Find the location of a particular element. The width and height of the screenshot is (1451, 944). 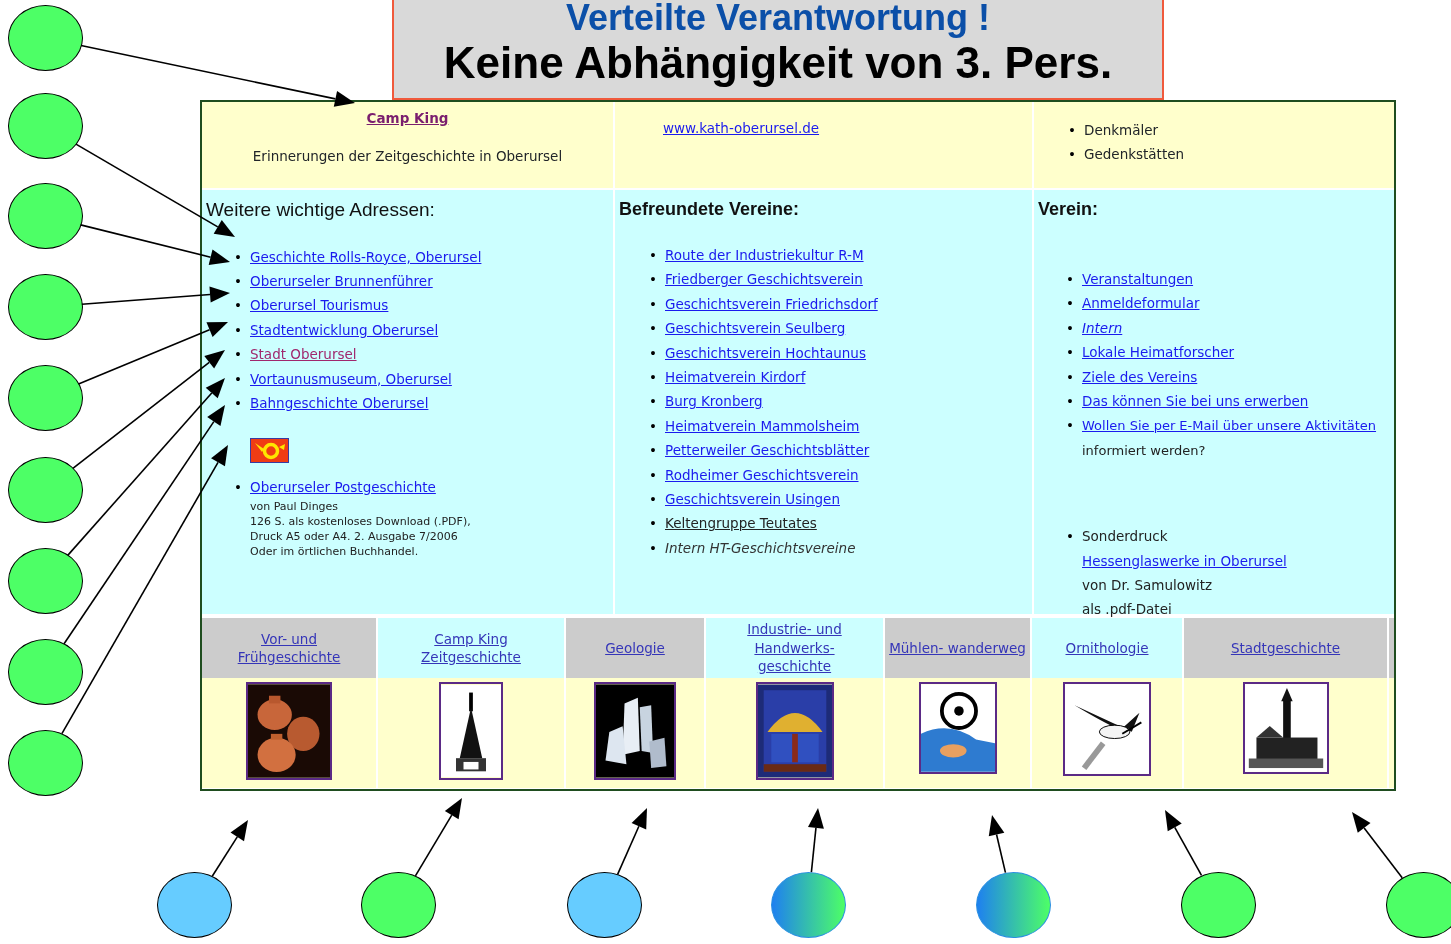

link: Veranstaltungen is located at coordinates (1138, 279).